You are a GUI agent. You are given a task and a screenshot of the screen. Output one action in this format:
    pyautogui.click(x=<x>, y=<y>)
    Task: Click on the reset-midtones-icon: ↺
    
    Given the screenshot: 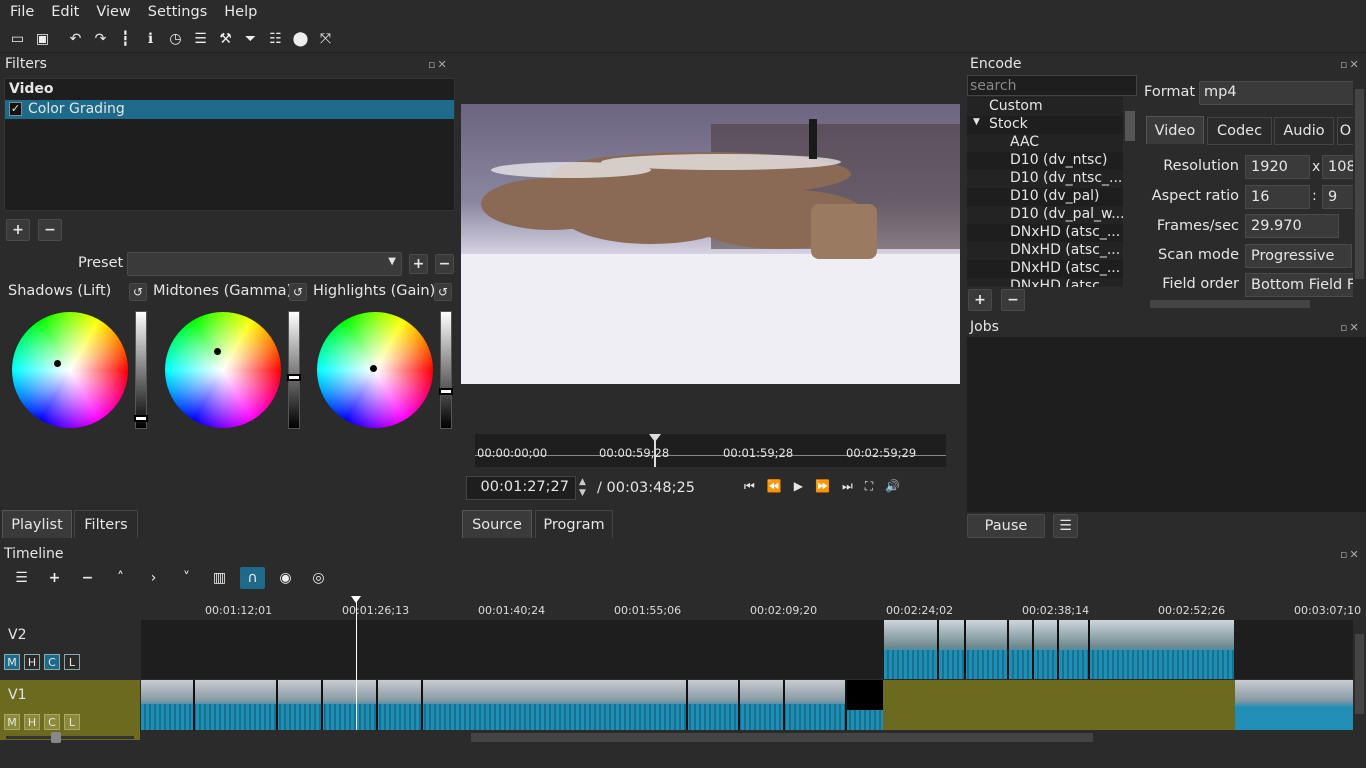 What is the action you would take?
    pyautogui.click(x=298, y=292)
    